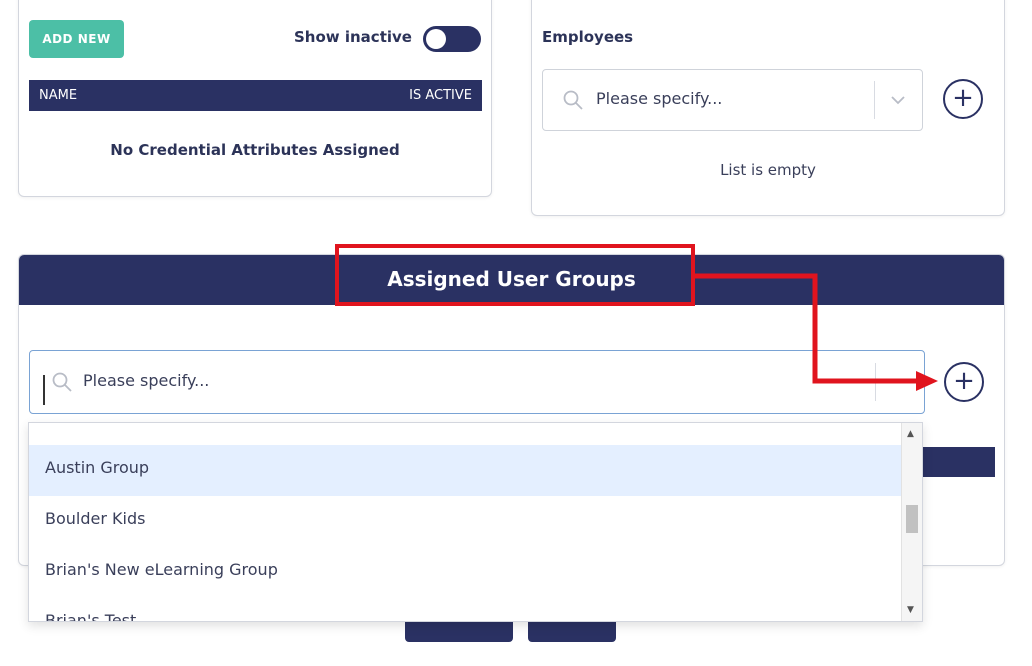  Describe the element at coordinates (910, 610) in the screenshot. I see `scroll-down-icon: ▼` at that location.